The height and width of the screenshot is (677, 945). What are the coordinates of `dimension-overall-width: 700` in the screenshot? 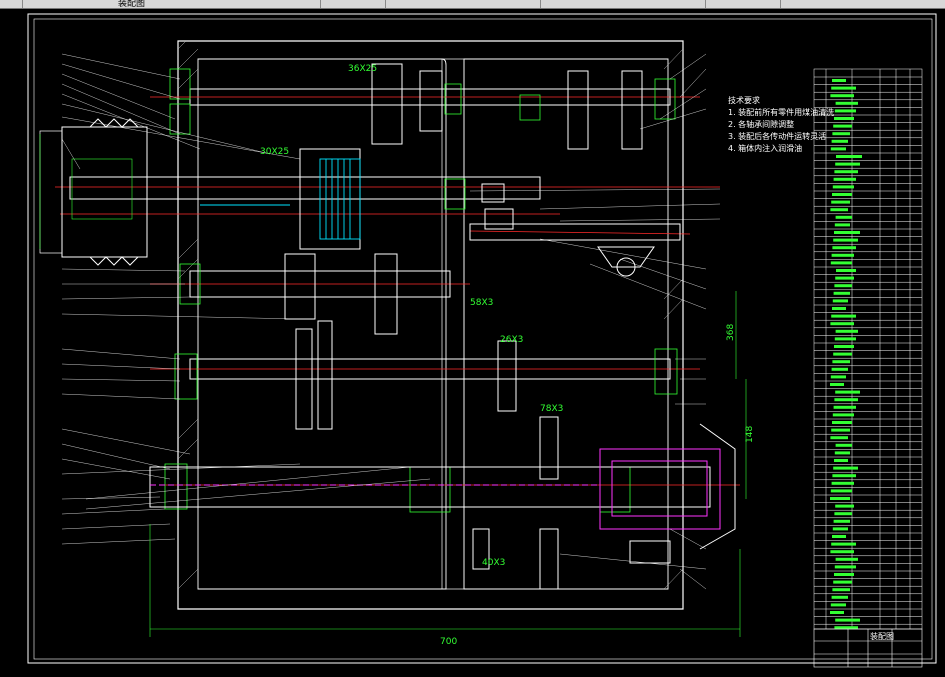 It's located at (448, 642).